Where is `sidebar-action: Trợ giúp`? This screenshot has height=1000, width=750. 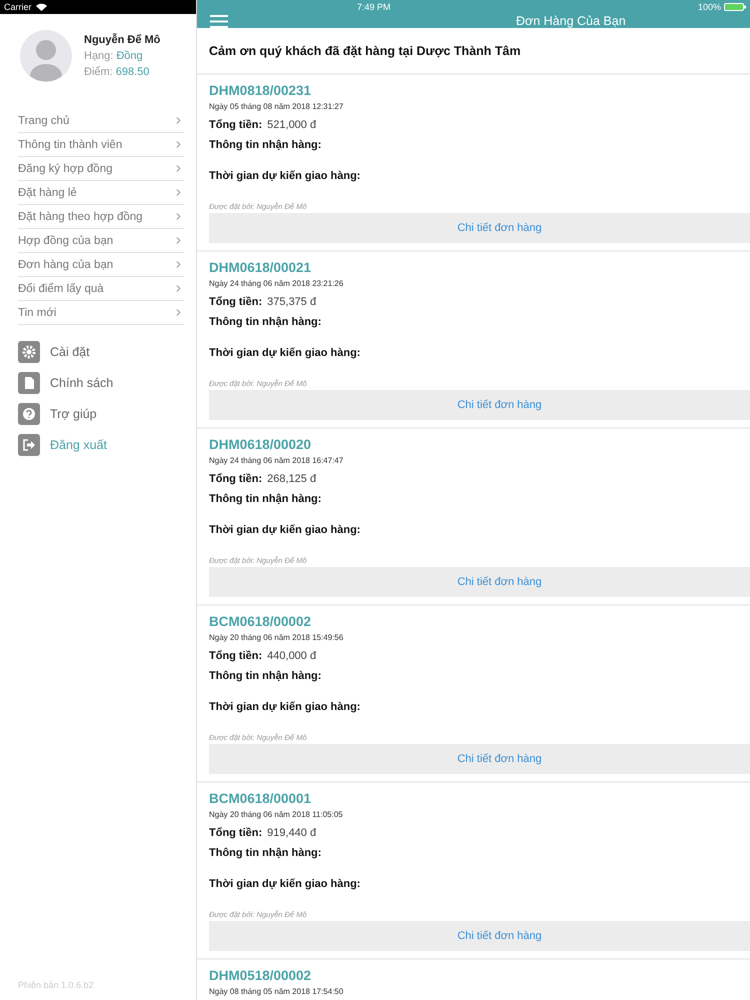
sidebar-action: Trợ giúp is located at coordinates (107, 414).